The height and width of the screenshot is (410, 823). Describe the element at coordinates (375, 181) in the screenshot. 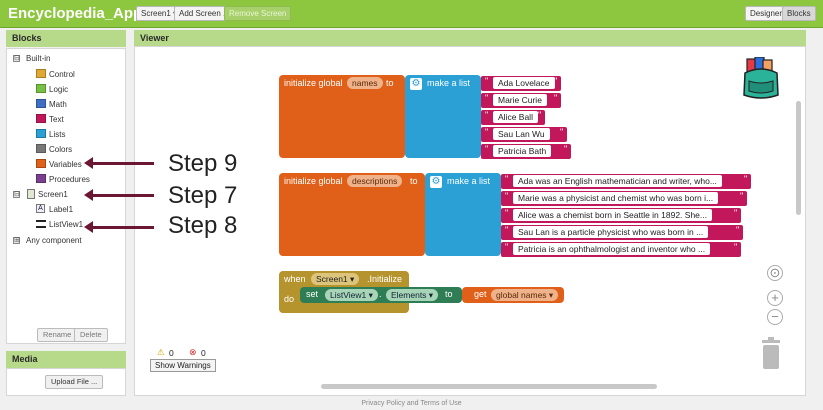

I see `descriptions-variable: descriptions` at that location.